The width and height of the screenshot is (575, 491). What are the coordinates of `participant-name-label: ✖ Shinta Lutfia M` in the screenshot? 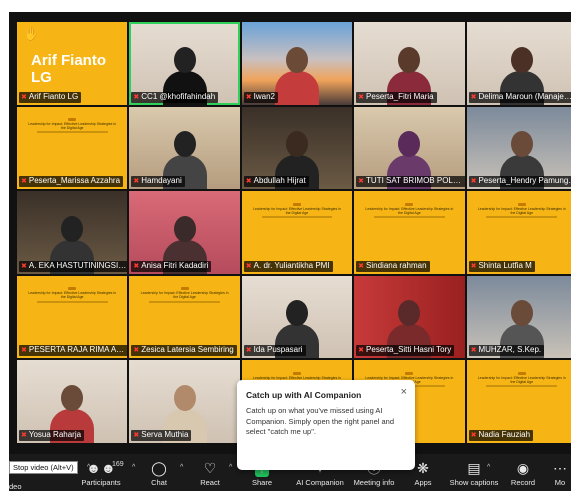 It's located at (501, 266).